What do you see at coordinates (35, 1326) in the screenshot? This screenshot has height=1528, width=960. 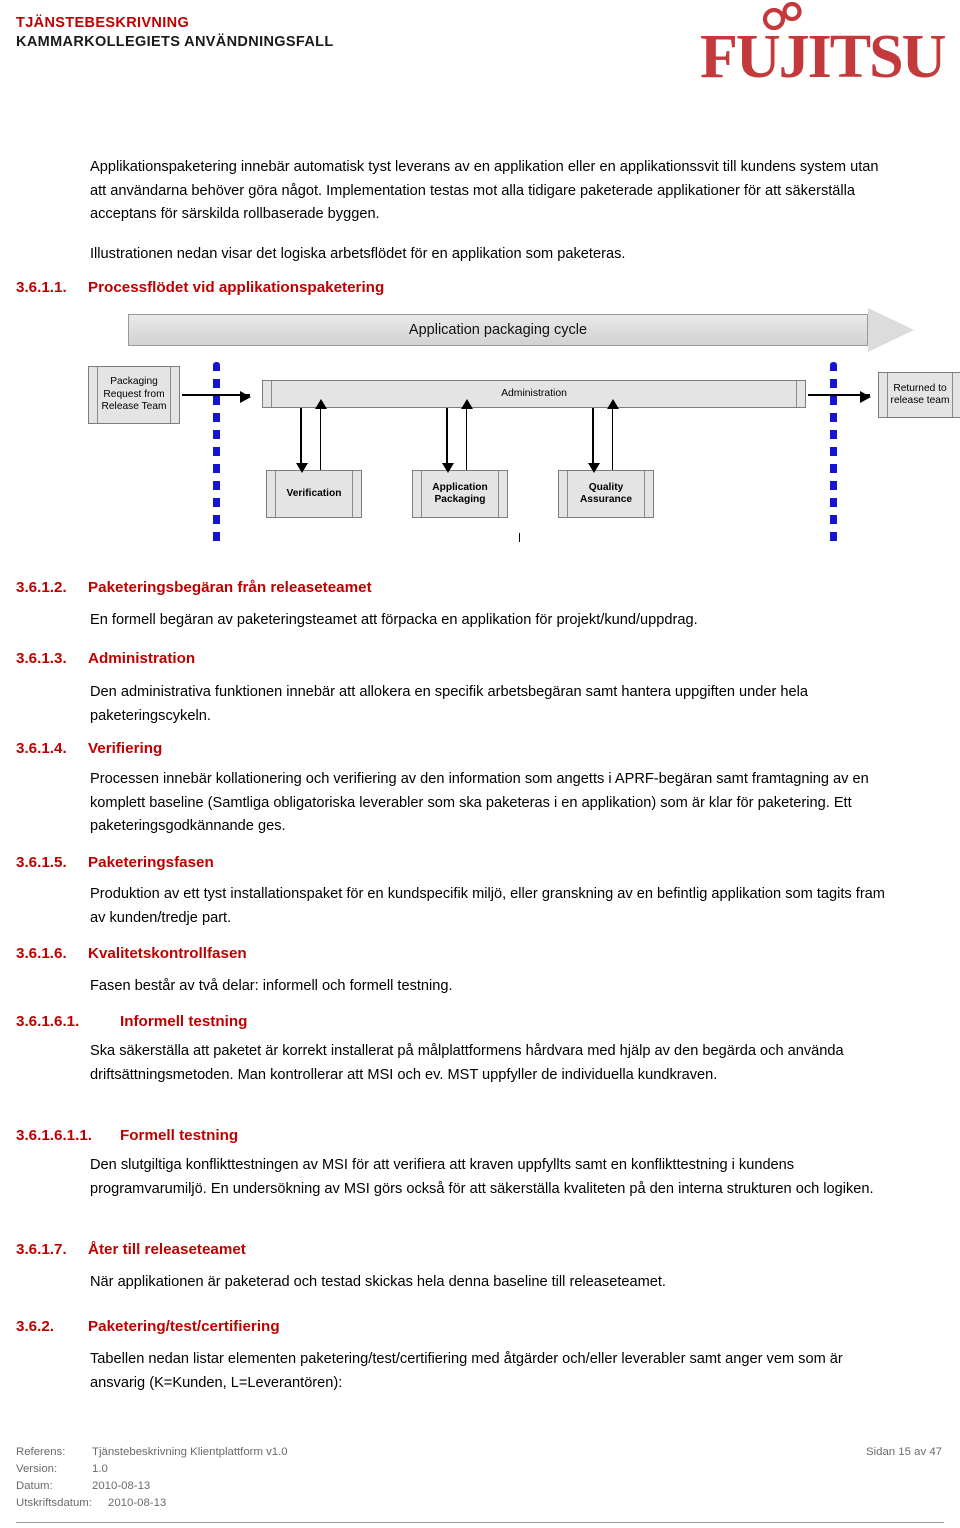 I see `section-number: 3.6.2.` at bounding box center [35, 1326].